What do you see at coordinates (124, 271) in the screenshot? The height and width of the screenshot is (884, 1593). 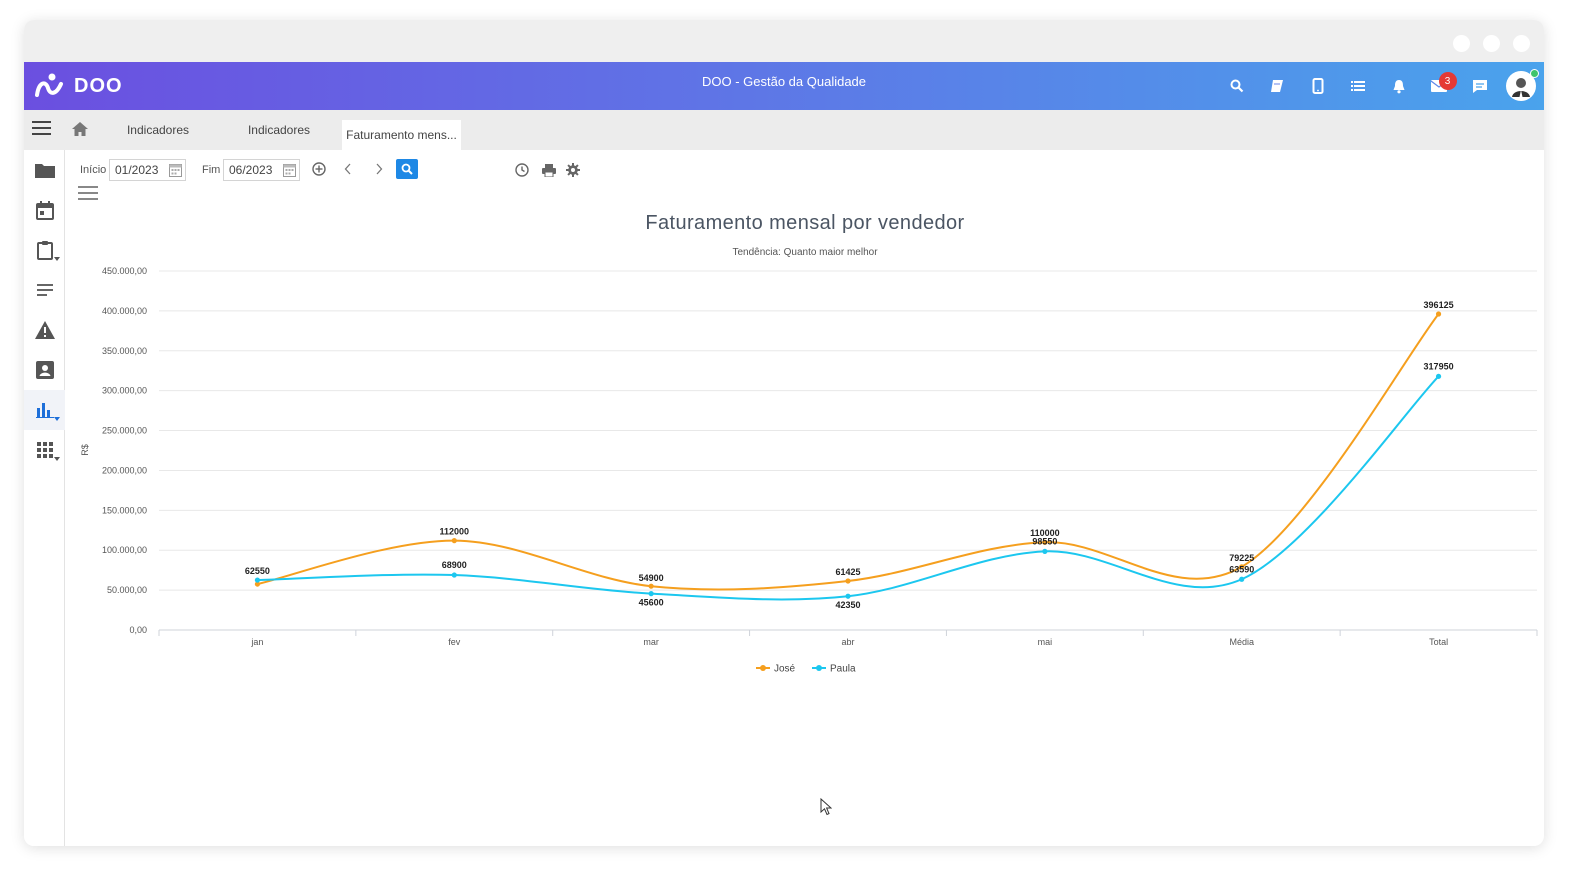 I see `y-tick-label: 450.000,00` at bounding box center [124, 271].